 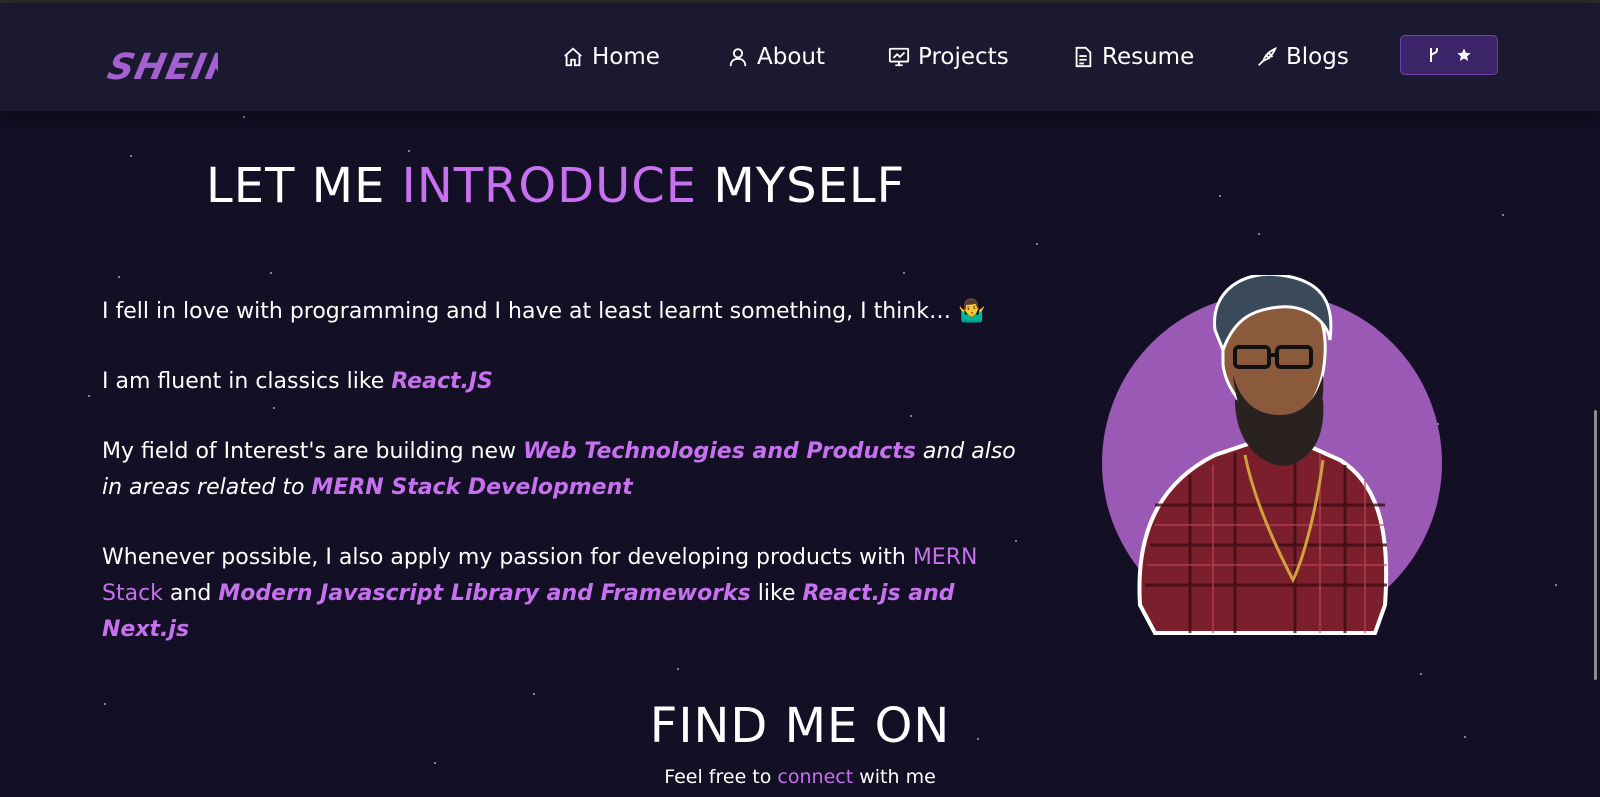 What do you see at coordinates (1595, 545) in the screenshot?
I see `scrollbar-thumb` at bounding box center [1595, 545].